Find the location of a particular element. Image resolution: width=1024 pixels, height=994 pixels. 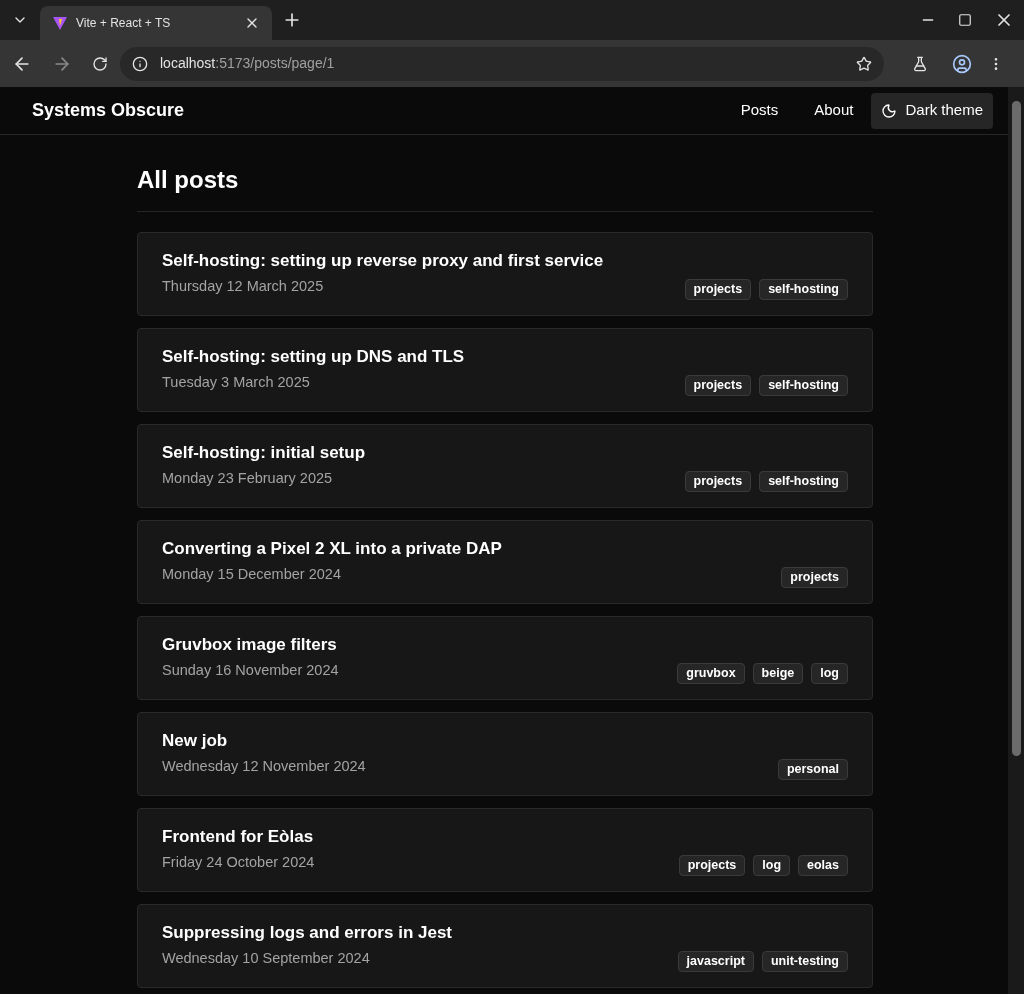

post-date: Wednesday 10 September 2024 is located at coordinates (266, 958).